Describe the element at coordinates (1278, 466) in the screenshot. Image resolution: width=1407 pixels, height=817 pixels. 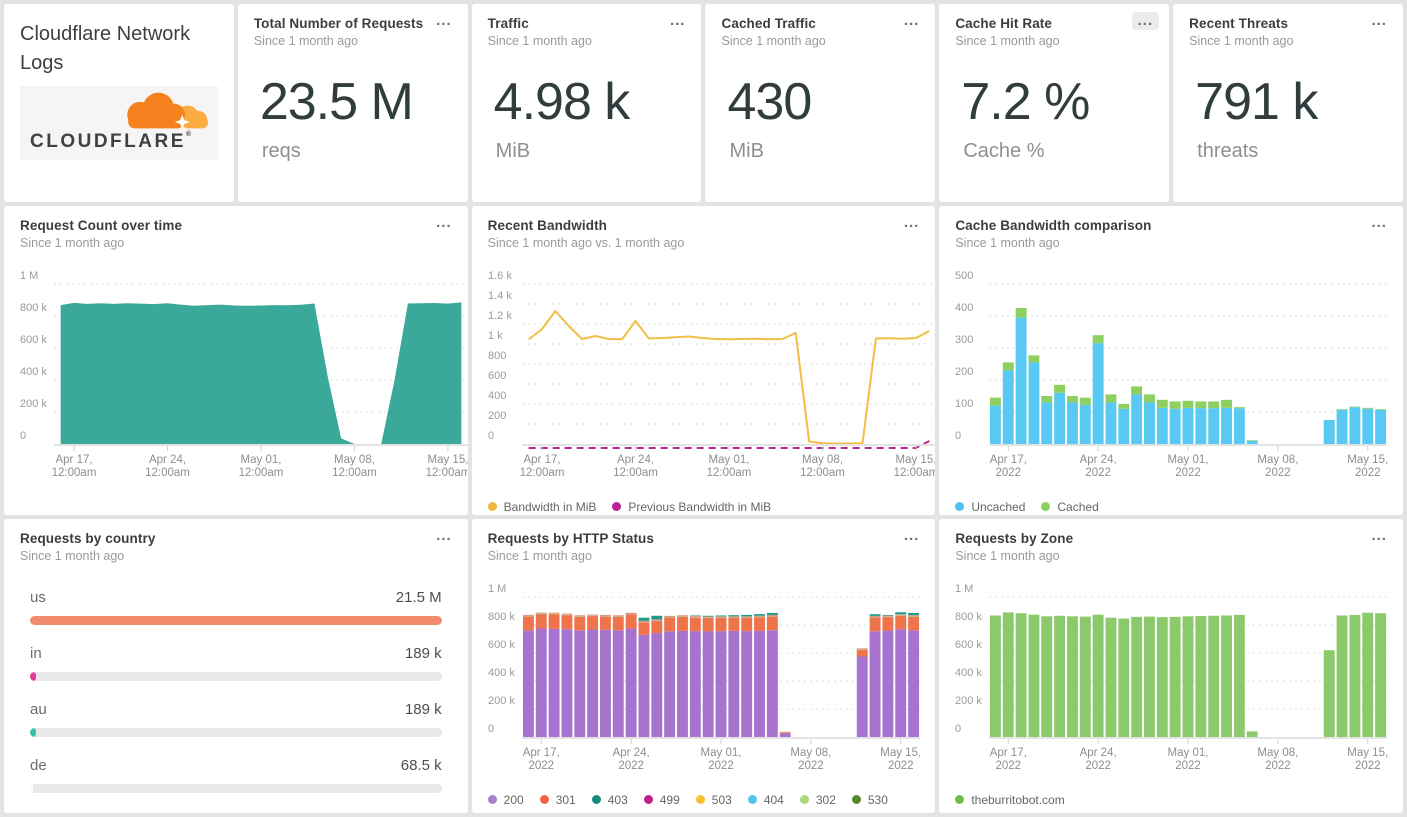
I see `svg-text:May 08,2022: May 08, 2022` at that location.